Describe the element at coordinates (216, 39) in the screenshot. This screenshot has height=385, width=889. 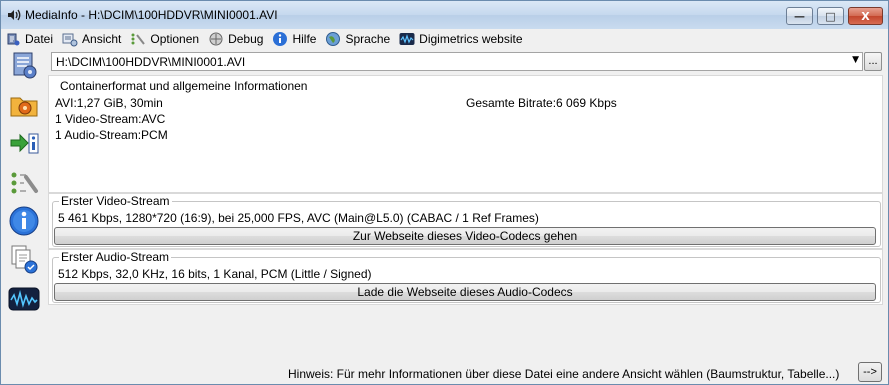
I see `debug-icon` at that location.